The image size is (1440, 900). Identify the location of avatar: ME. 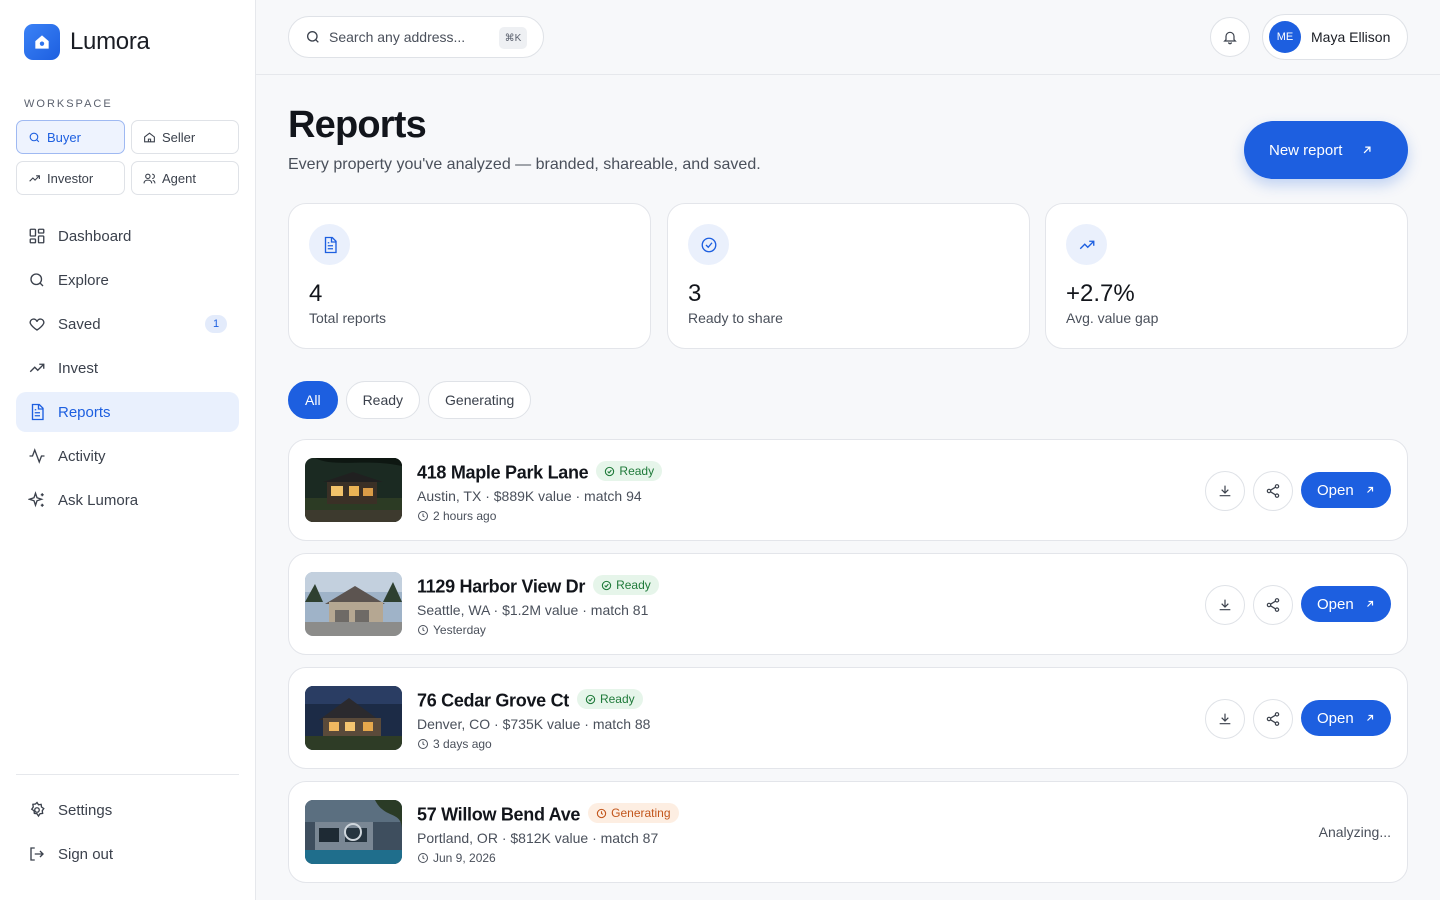
(1285, 37).